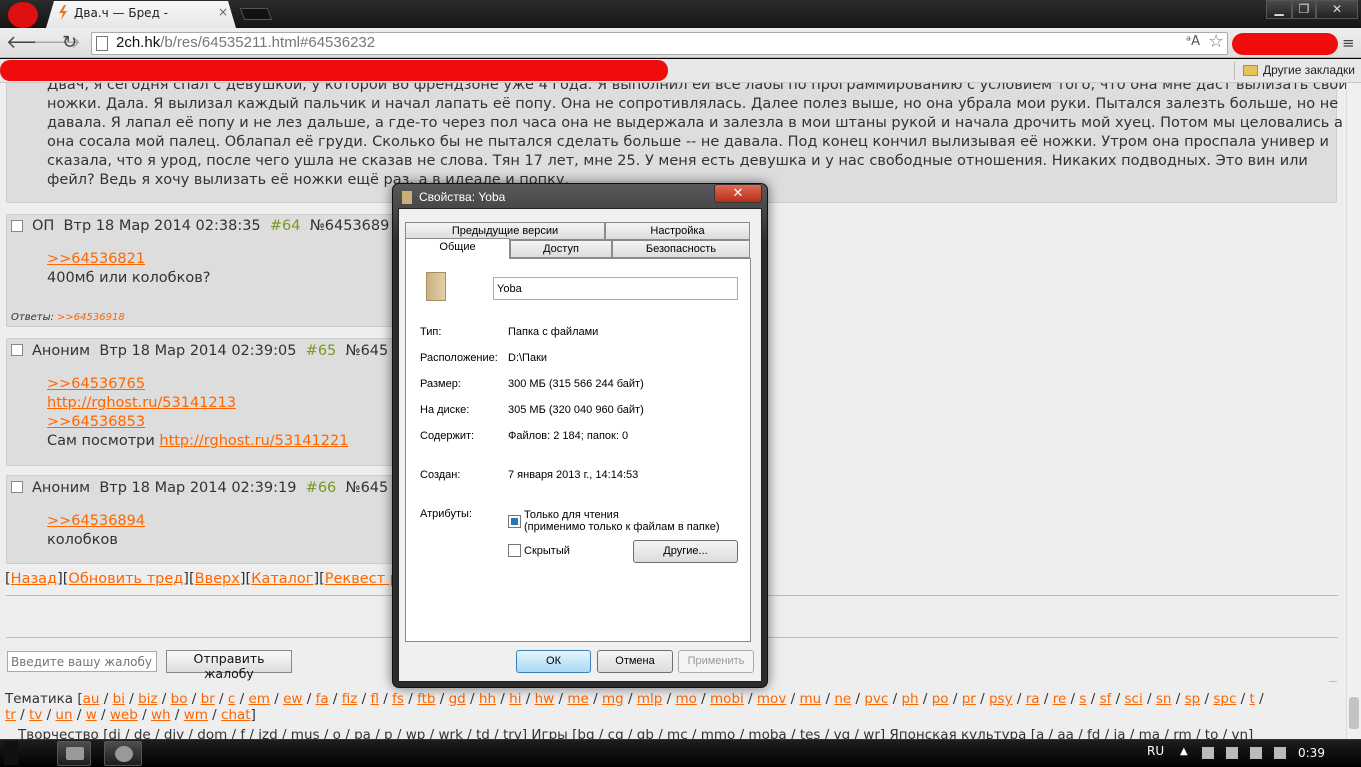  I want to click on tab-sharing: Доступ, so click(561, 249).